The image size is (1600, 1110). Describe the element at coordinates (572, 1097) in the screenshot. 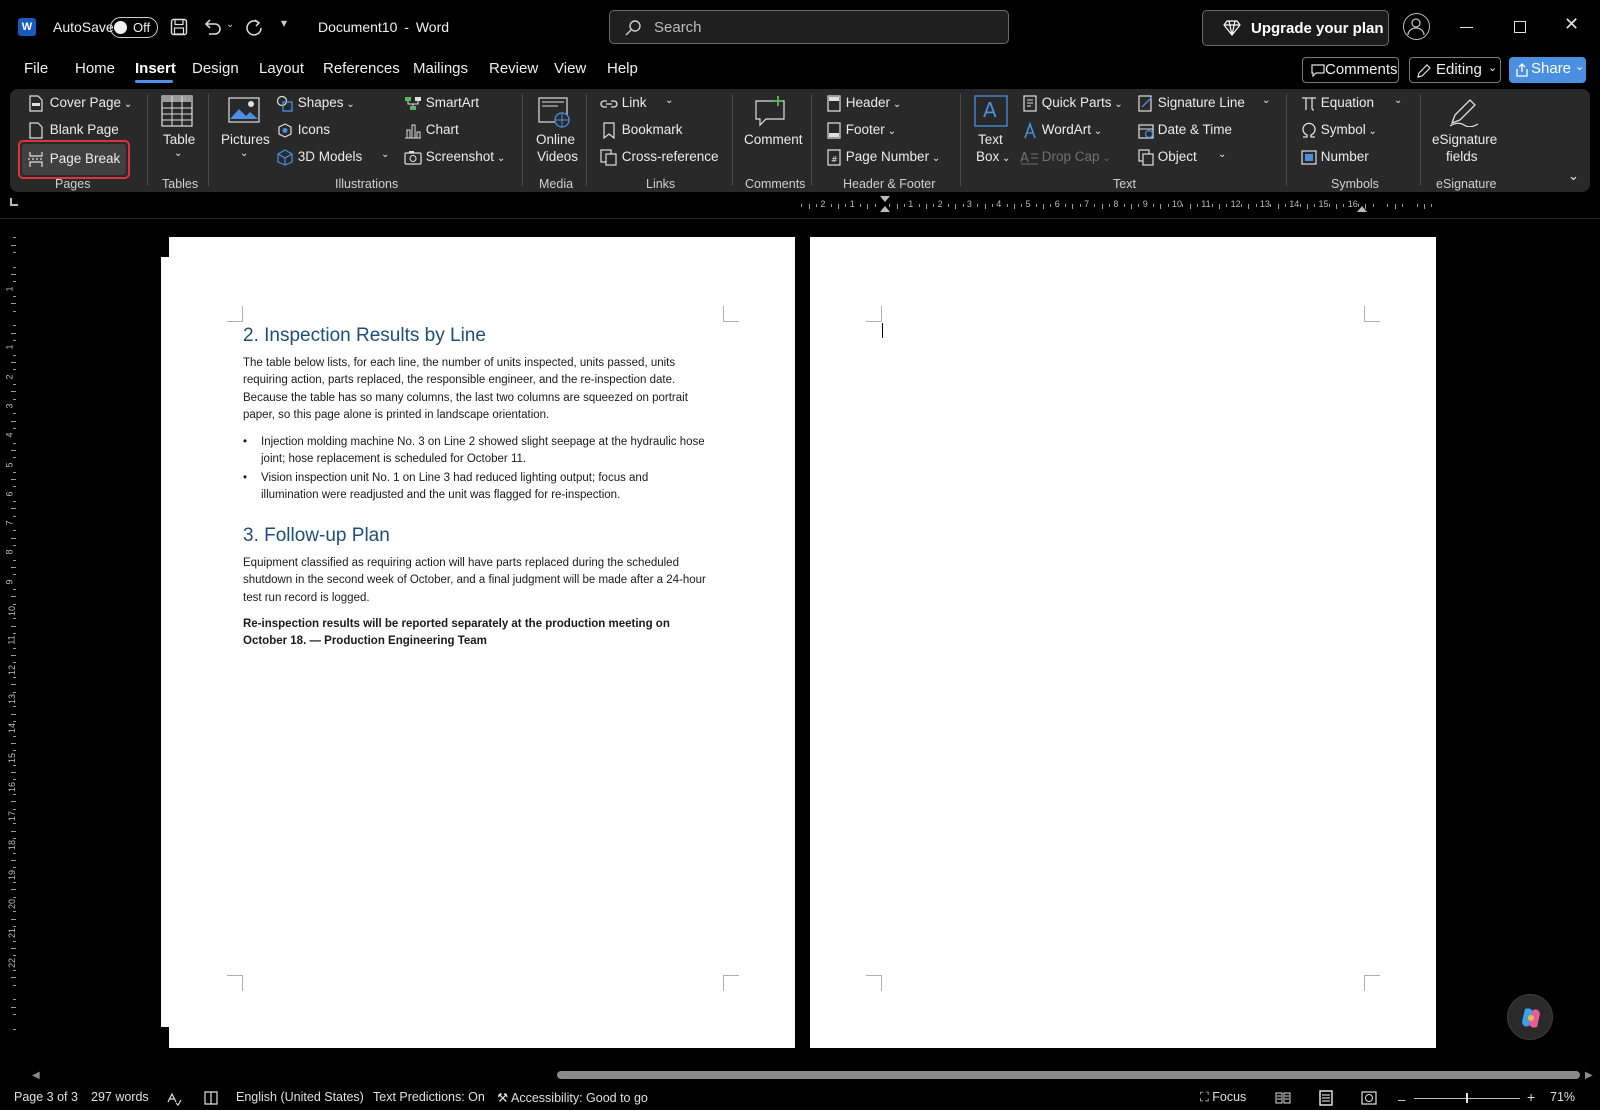

I see `accessibility-status: ⚒ Accessibility: Good to go` at that location.